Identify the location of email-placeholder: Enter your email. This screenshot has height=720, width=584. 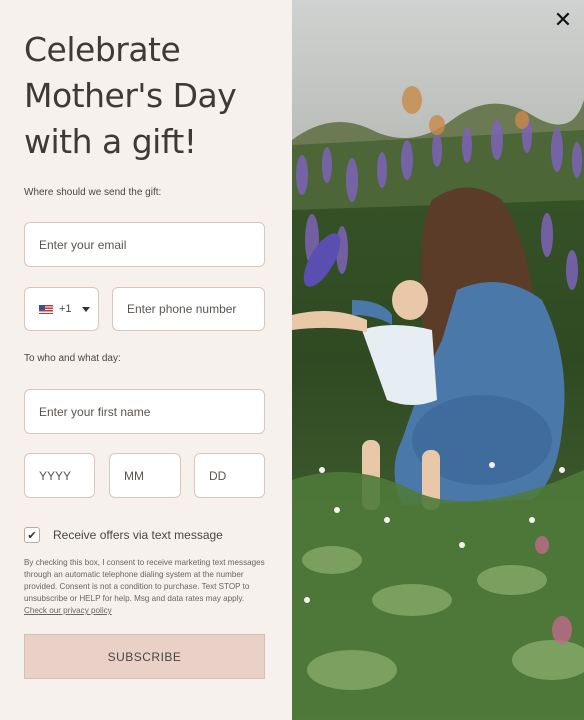
(83, 244).